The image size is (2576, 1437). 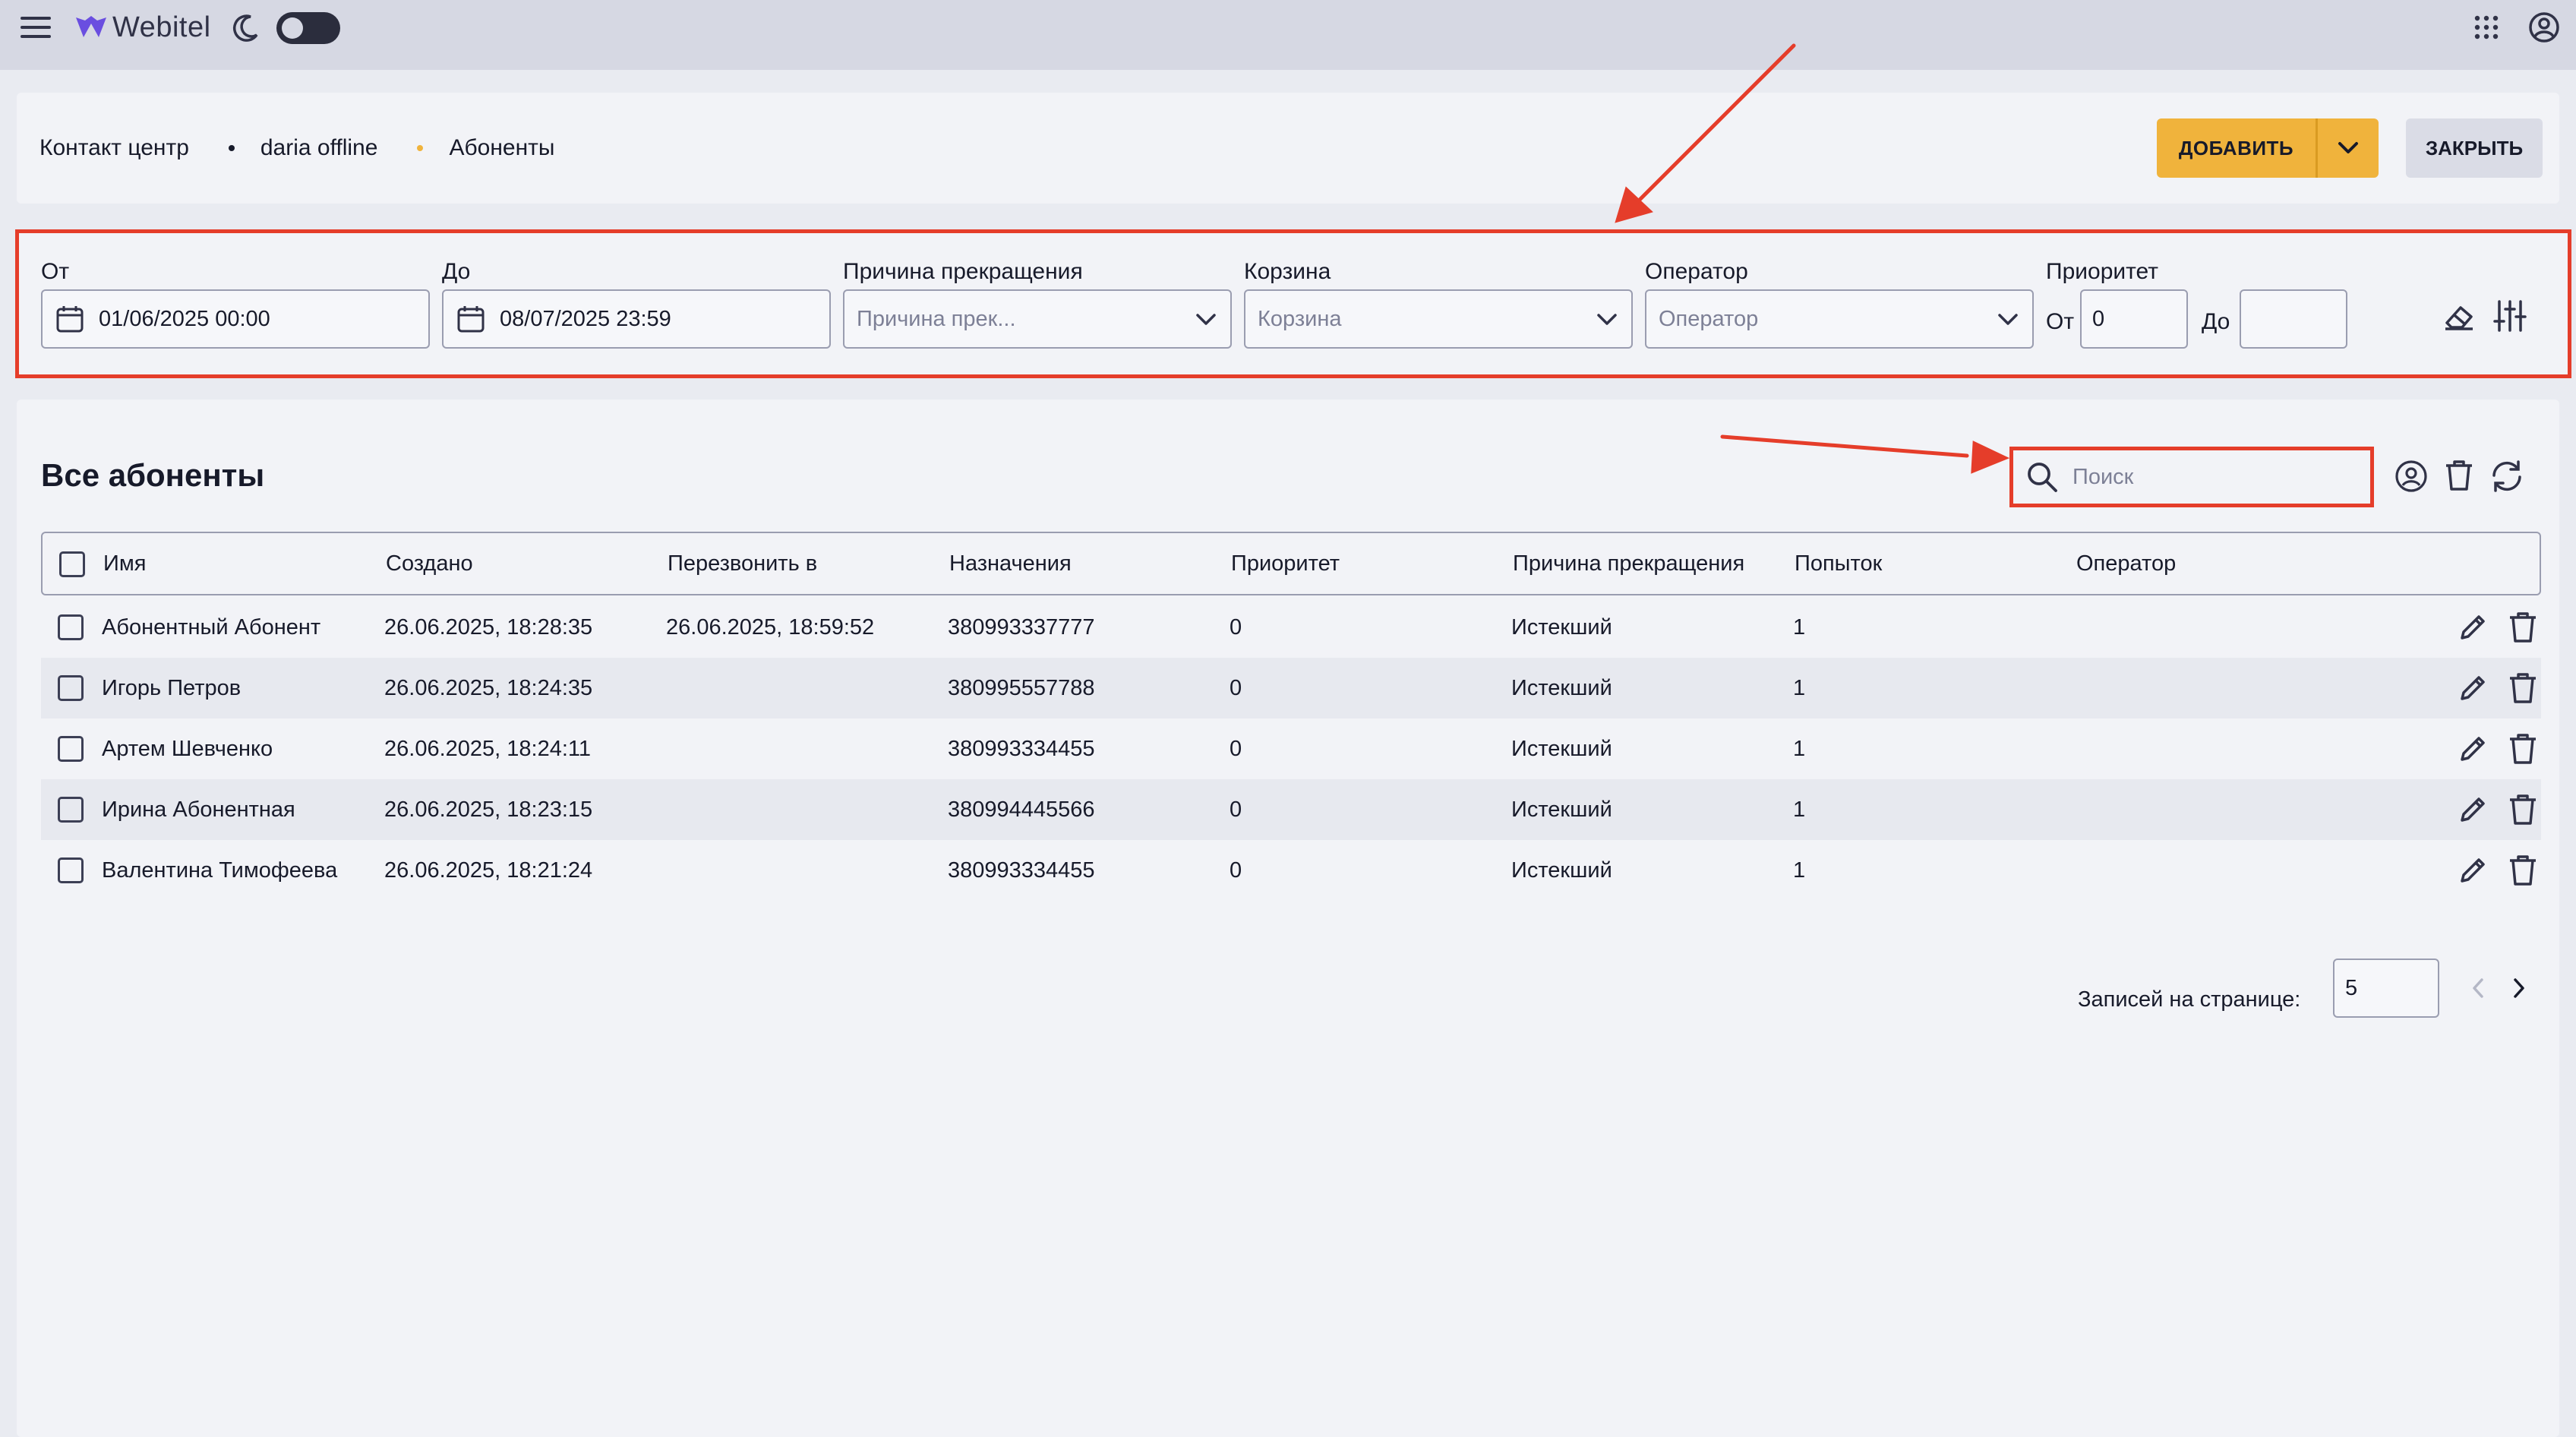 What do you see at coordinates (1288, 35) in the screenshot?
I see `top-bar: Webitel` at bounding box center [1288, 35].